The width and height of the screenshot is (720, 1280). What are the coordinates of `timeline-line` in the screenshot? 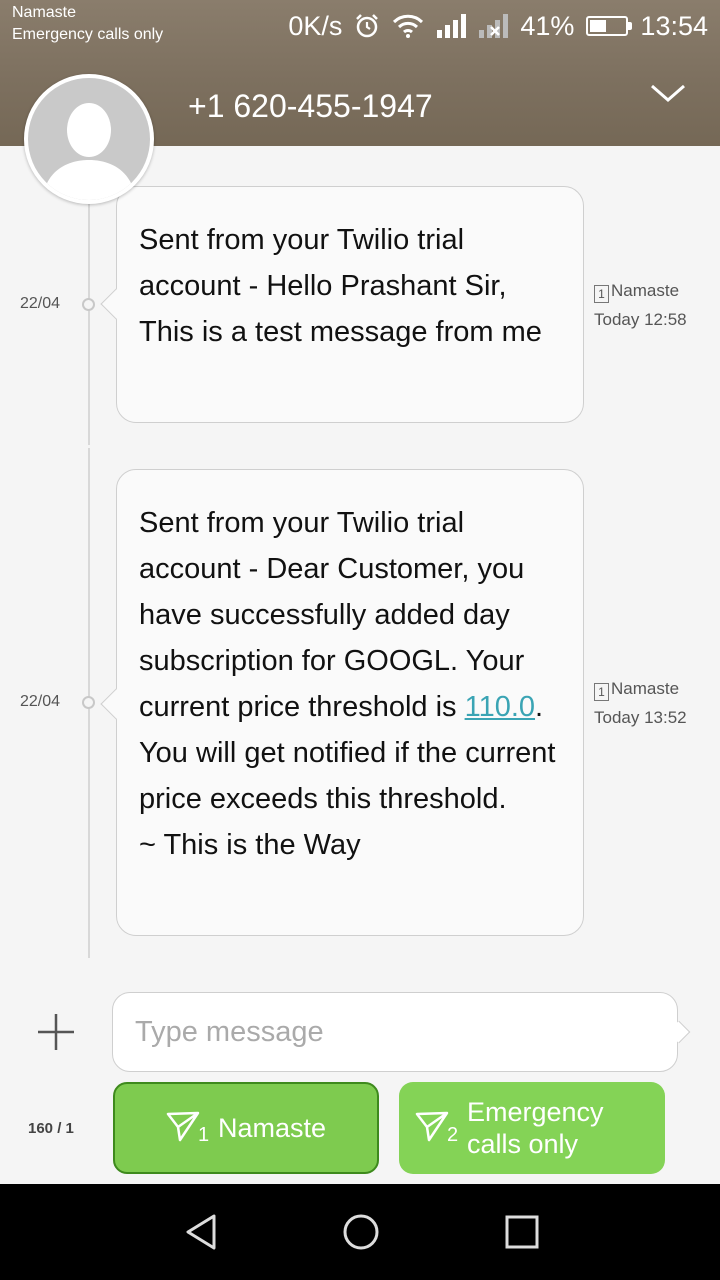 It's located at (89, 322).